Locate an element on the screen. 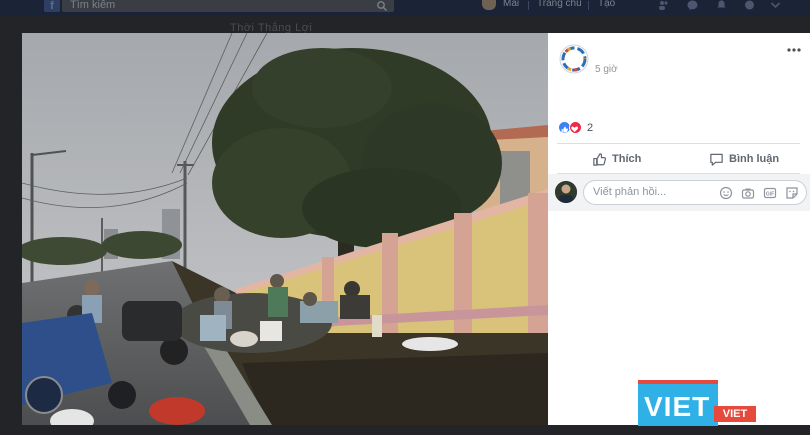 The image size is (810, 435). sticker-icon is located at coordinates (792, 193).